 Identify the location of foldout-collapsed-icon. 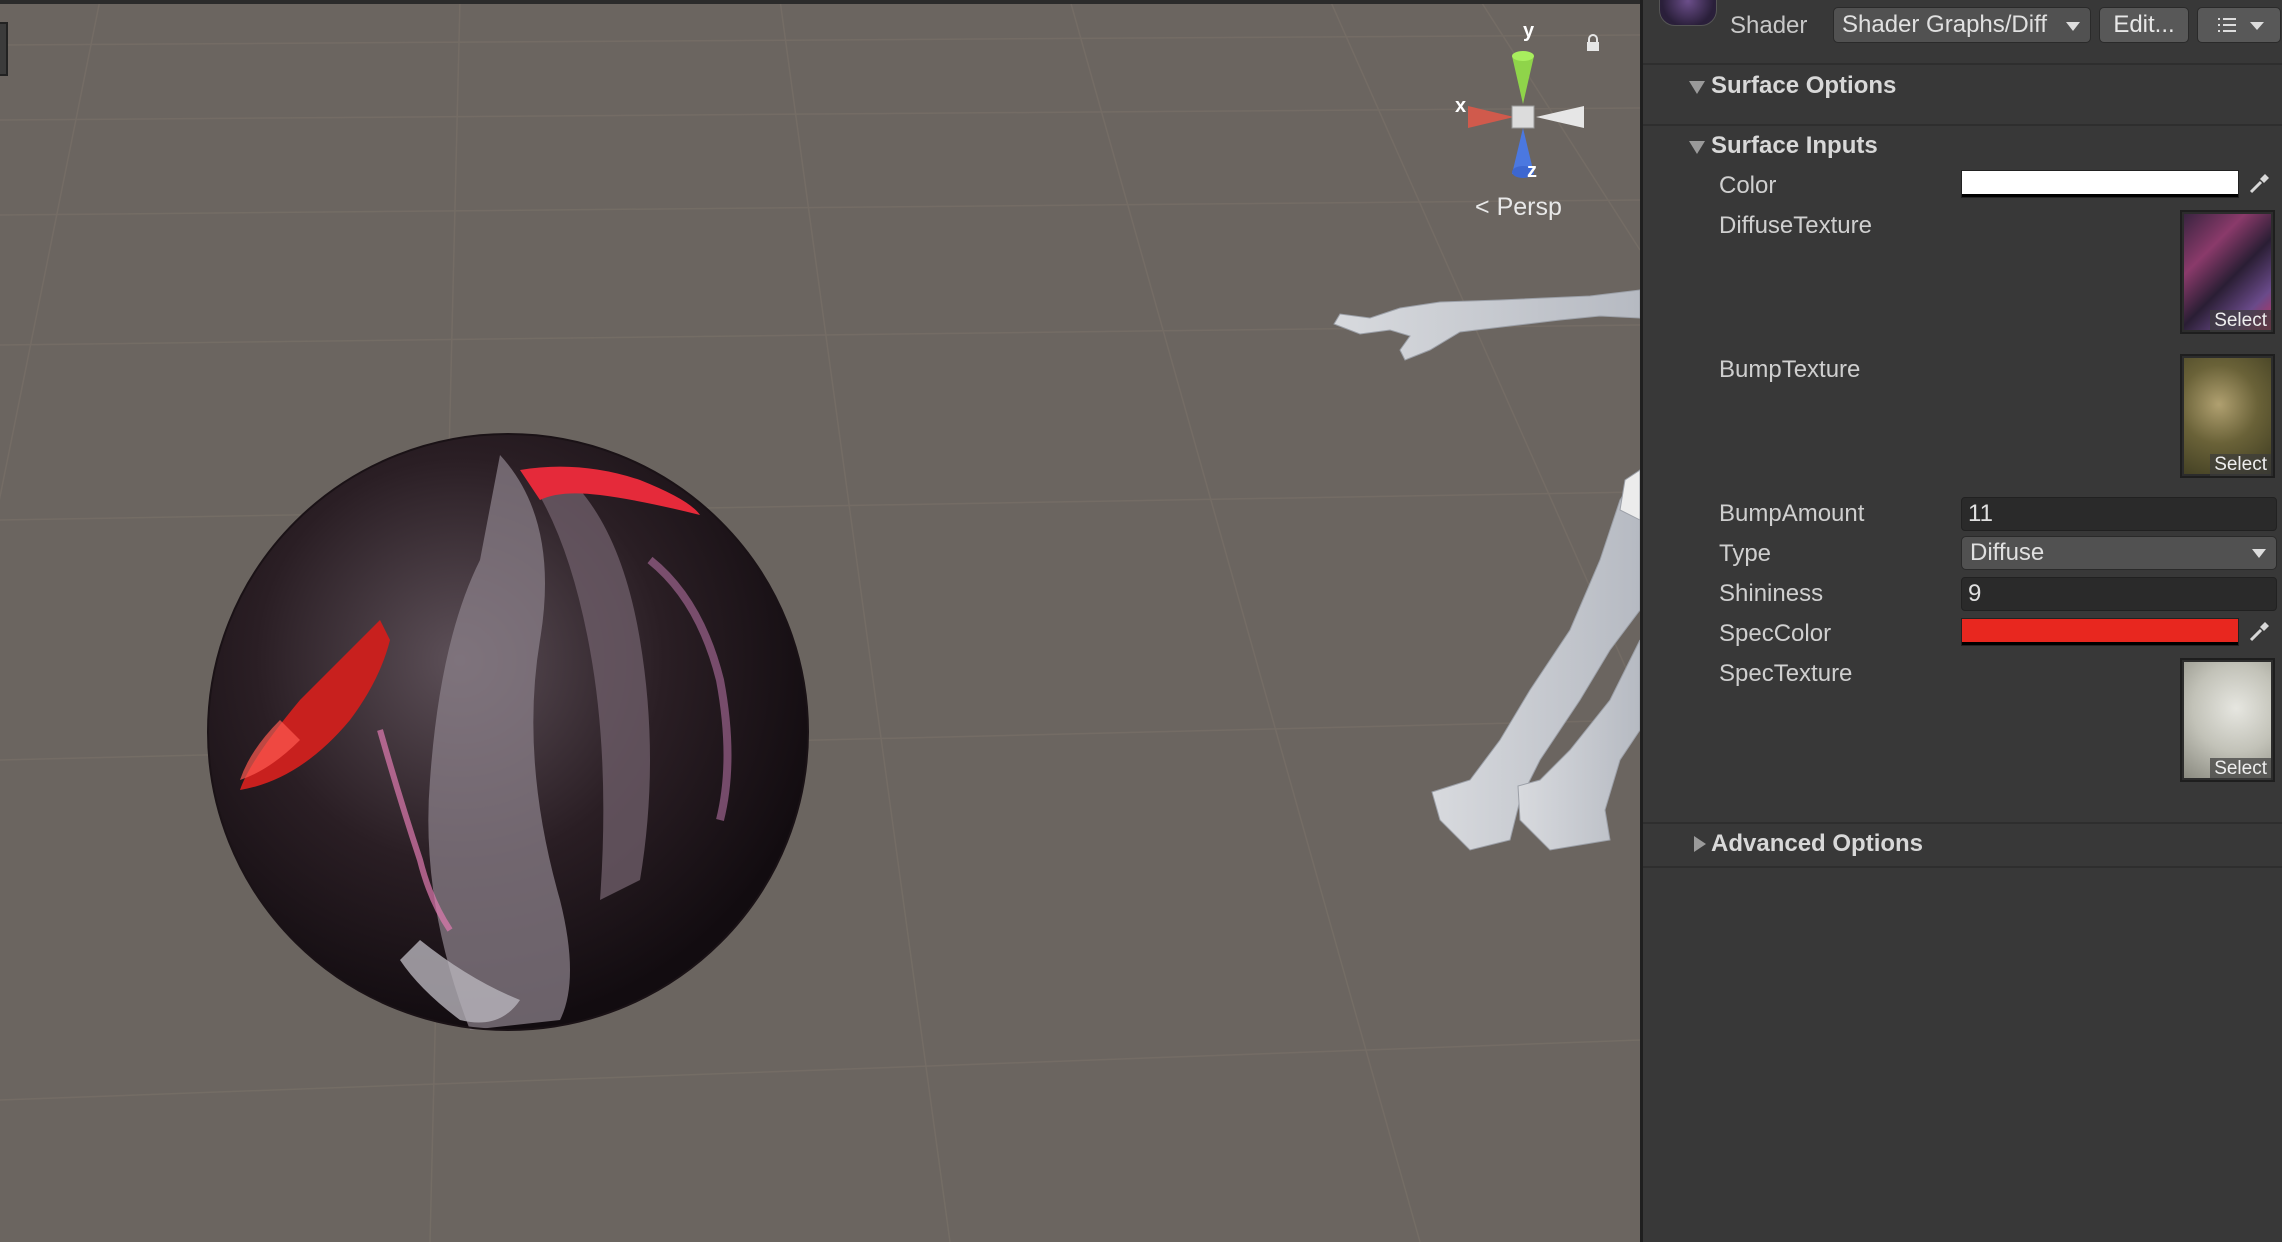
(1700, 844).